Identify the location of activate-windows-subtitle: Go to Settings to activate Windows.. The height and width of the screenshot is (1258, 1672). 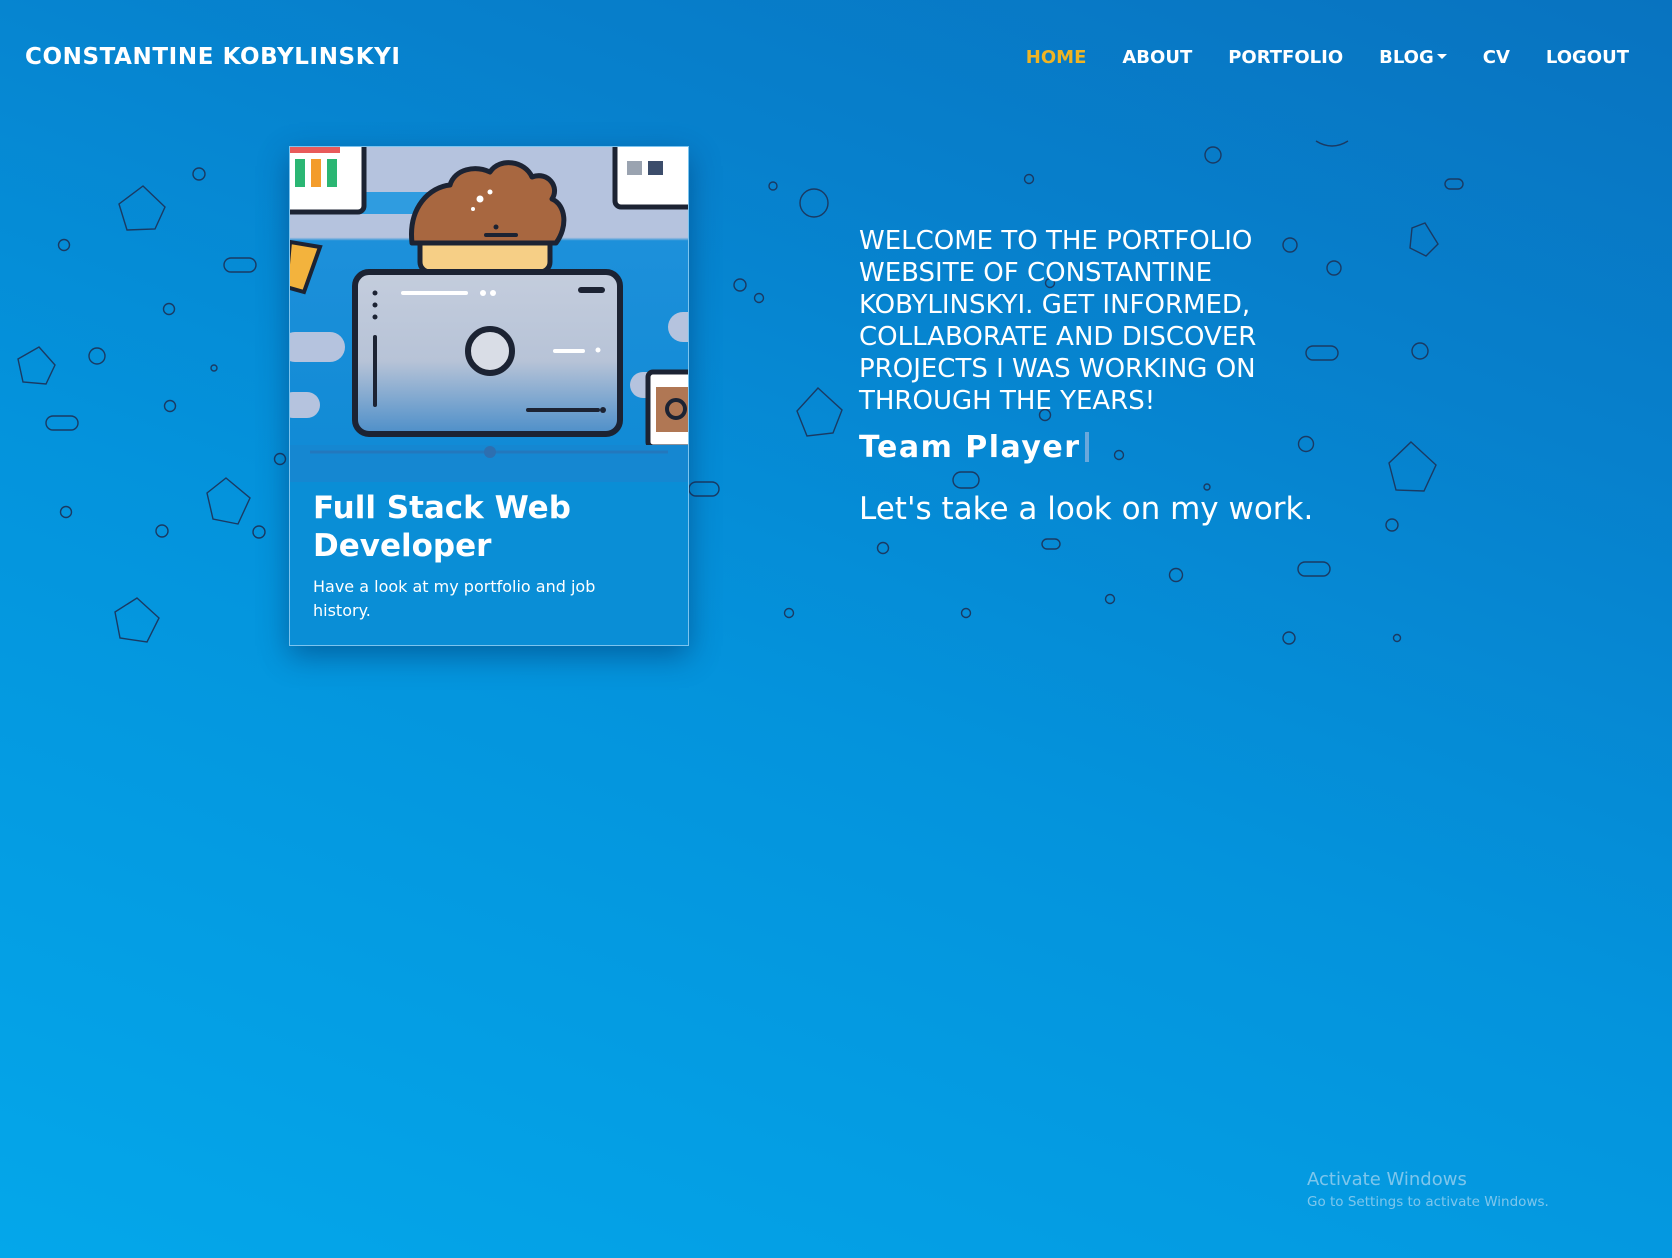
(1428, 1202).